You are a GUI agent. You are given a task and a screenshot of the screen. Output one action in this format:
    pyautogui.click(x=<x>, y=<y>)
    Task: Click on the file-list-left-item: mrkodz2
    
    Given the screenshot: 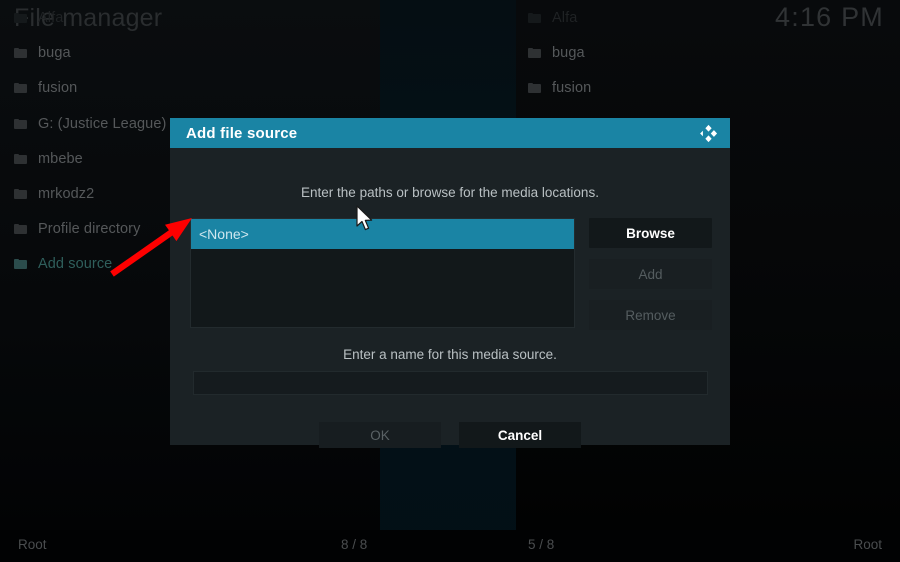 What is the action you would take?
    pyautogui.click(x=54, y=194)
    